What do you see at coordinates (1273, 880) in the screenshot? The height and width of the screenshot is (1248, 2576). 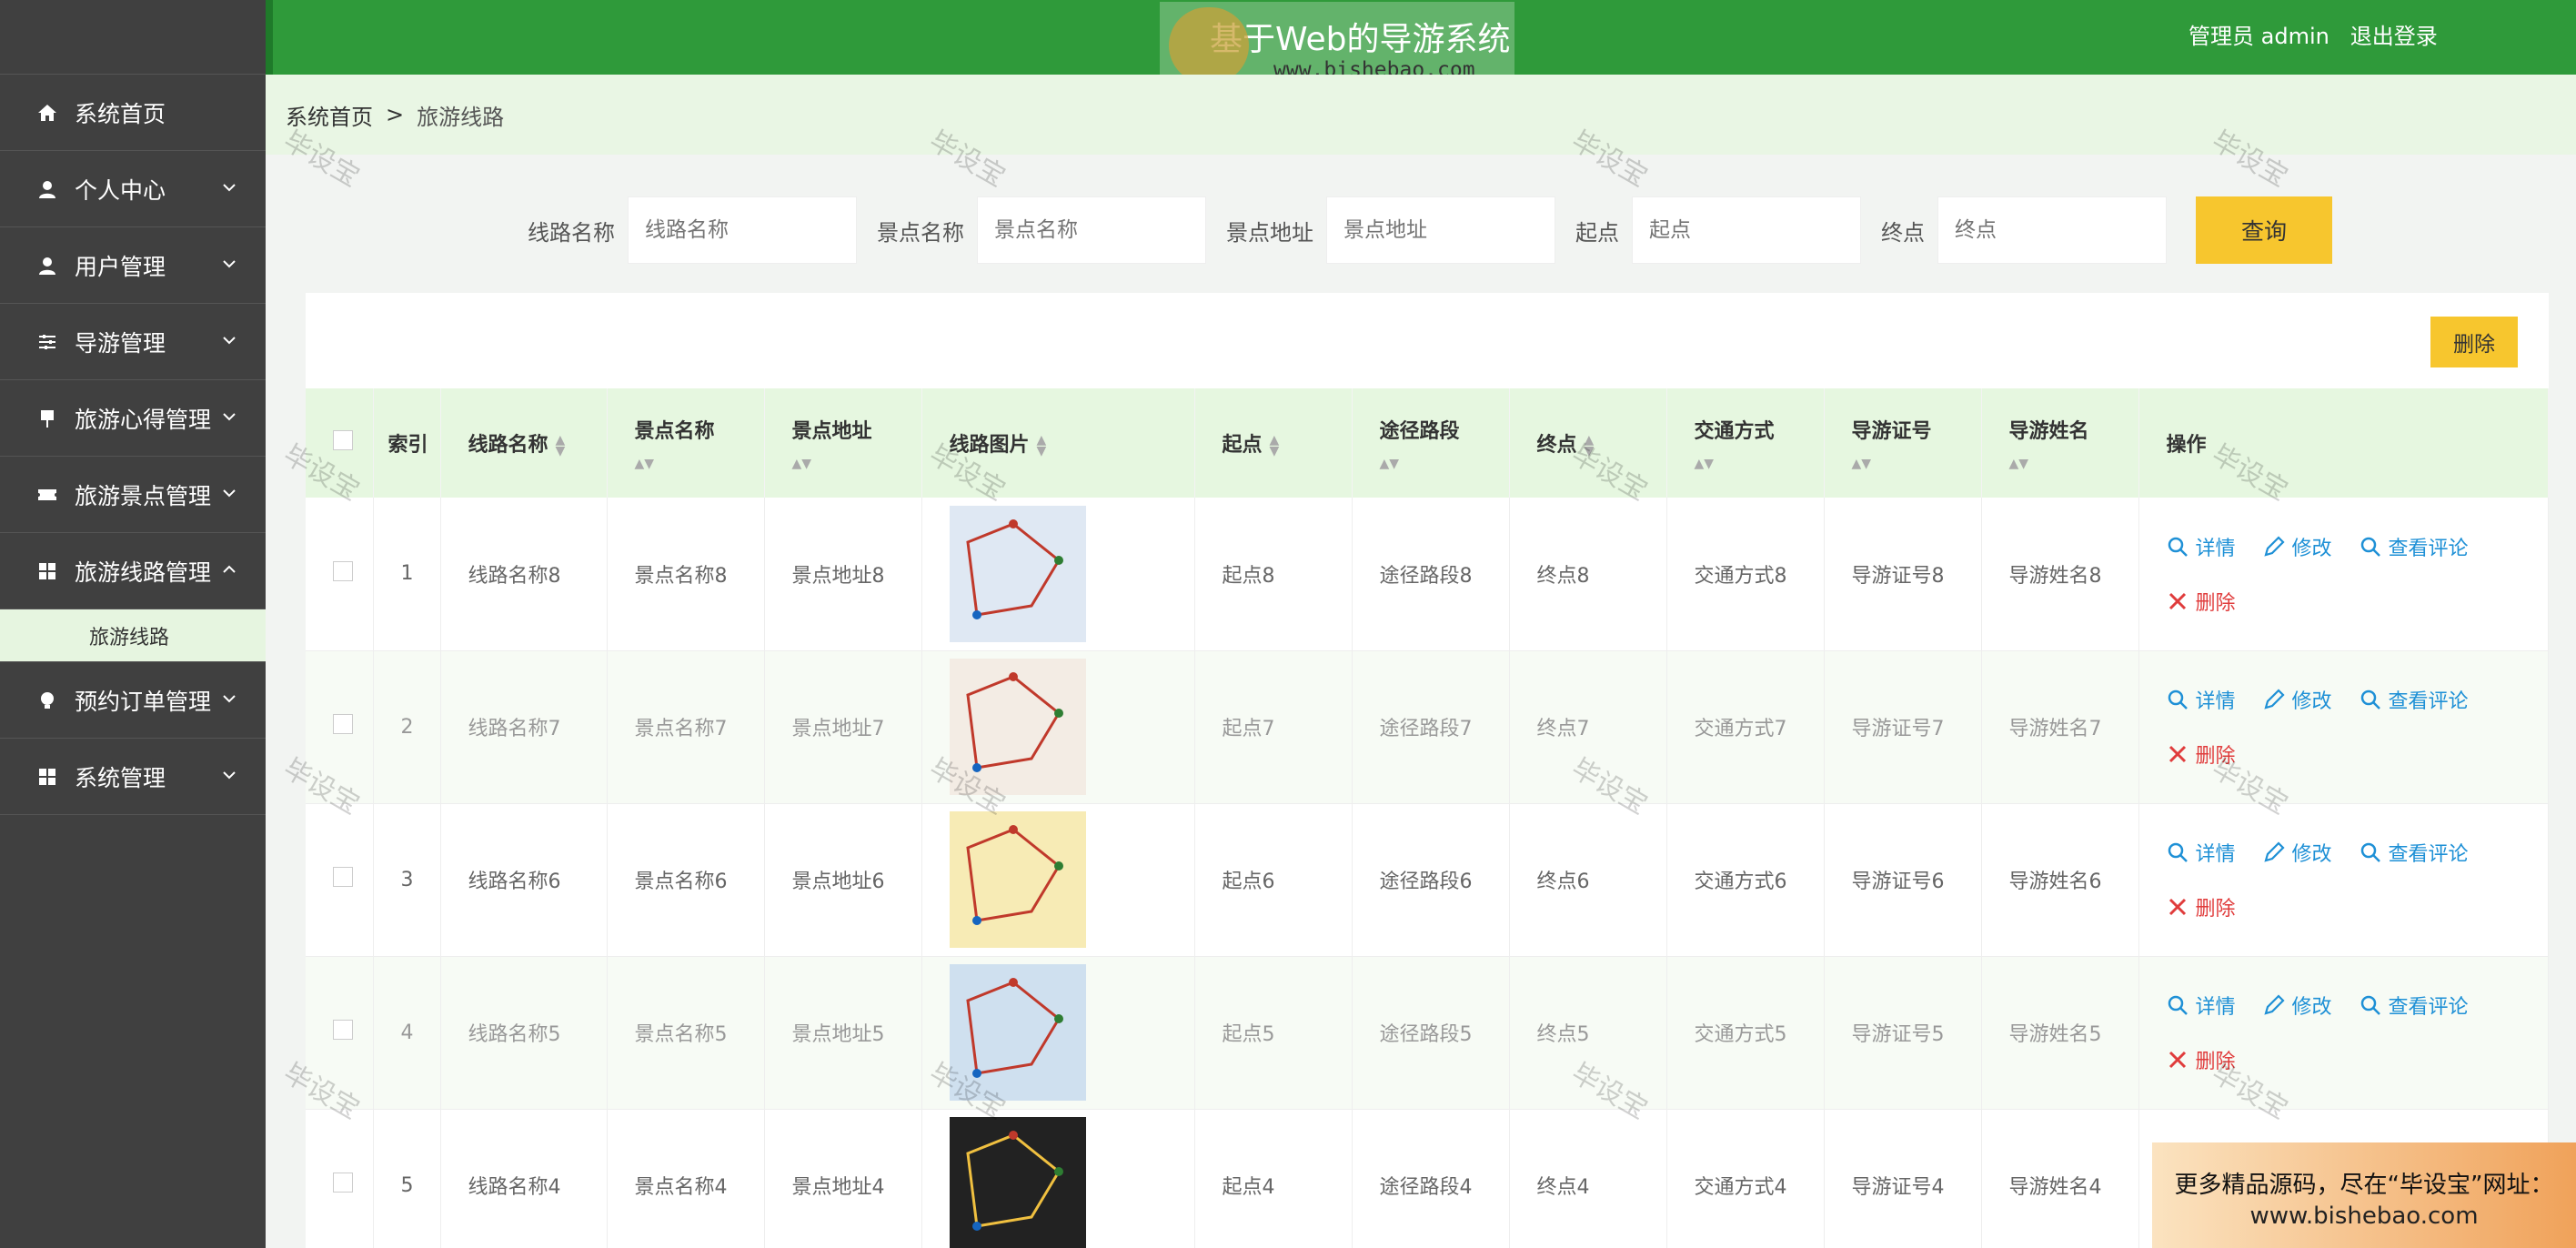 I see `cell-start: 起点6` at bounding box center [1273, 880].